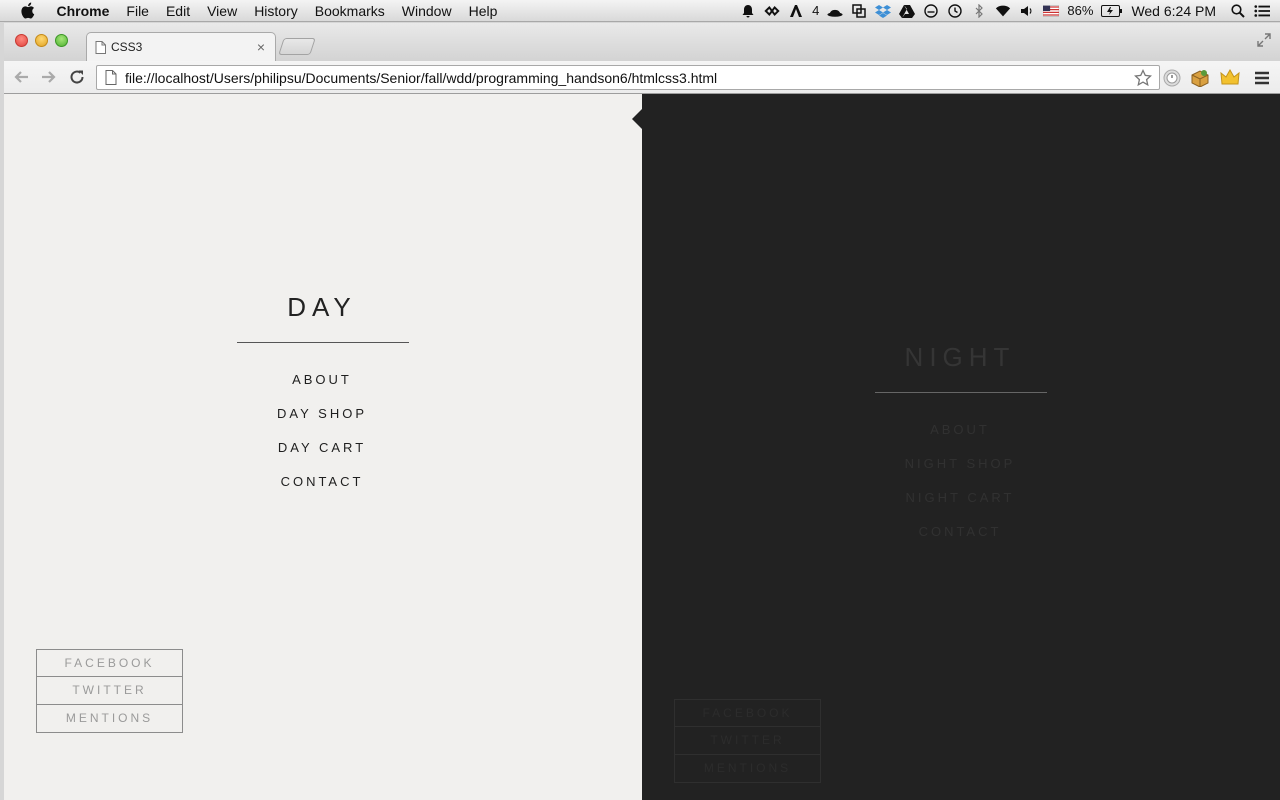 This screenshot has height=800, width=1280. I want to click on menu-file: File, so click(138, 11).